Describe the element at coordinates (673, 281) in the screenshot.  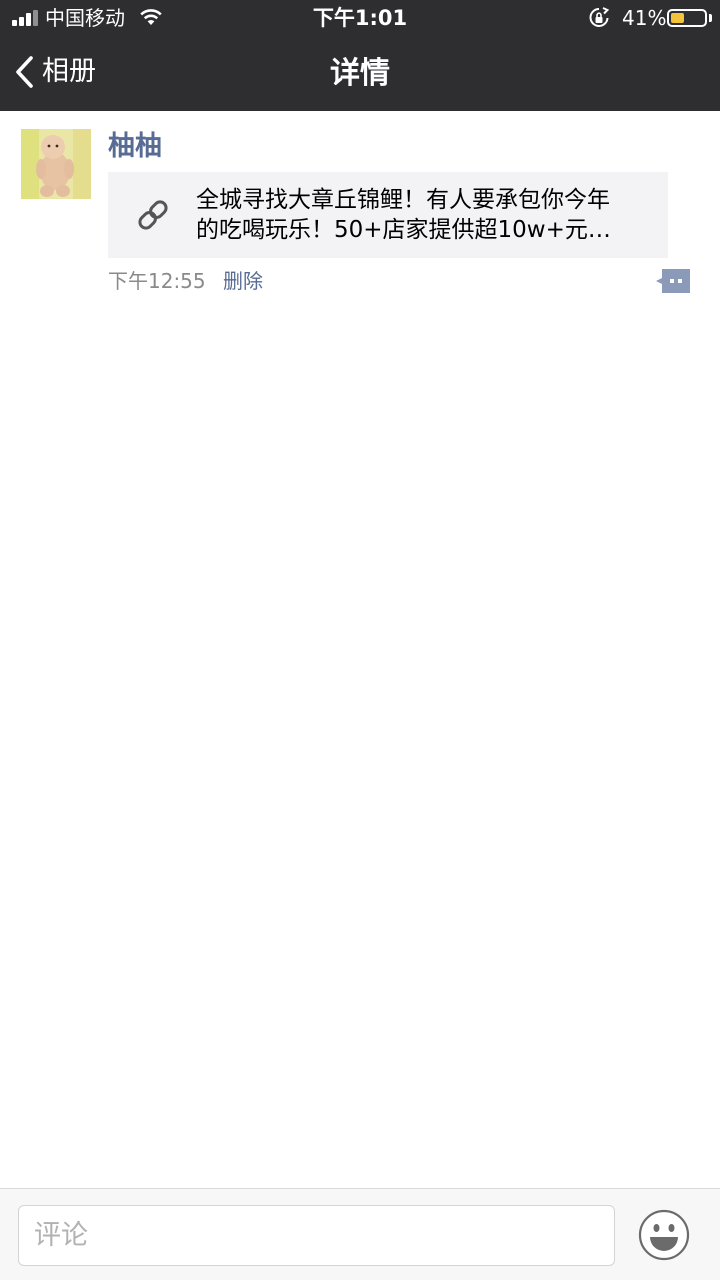
I see `comment-icon` at that location.